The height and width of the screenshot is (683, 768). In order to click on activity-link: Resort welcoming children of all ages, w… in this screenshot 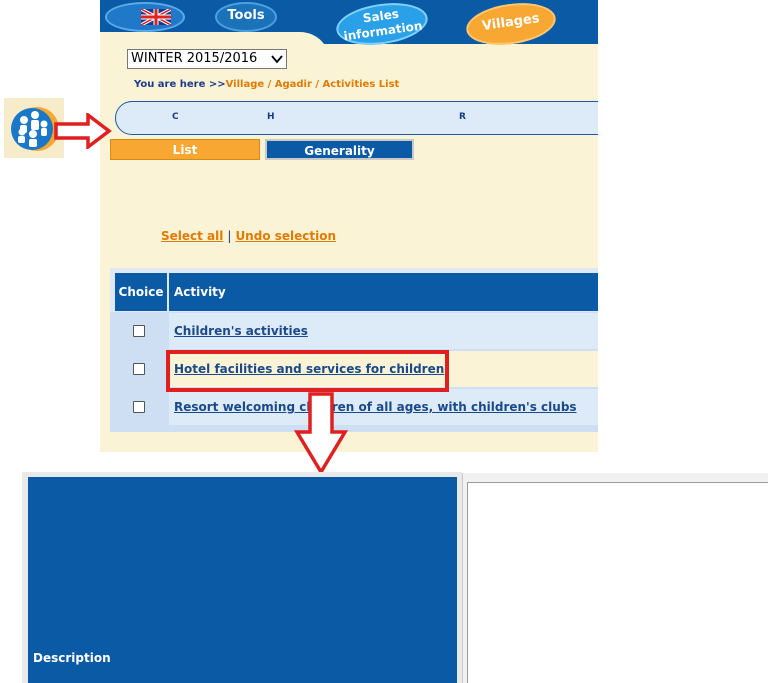, I will do `click(375, 407)`.